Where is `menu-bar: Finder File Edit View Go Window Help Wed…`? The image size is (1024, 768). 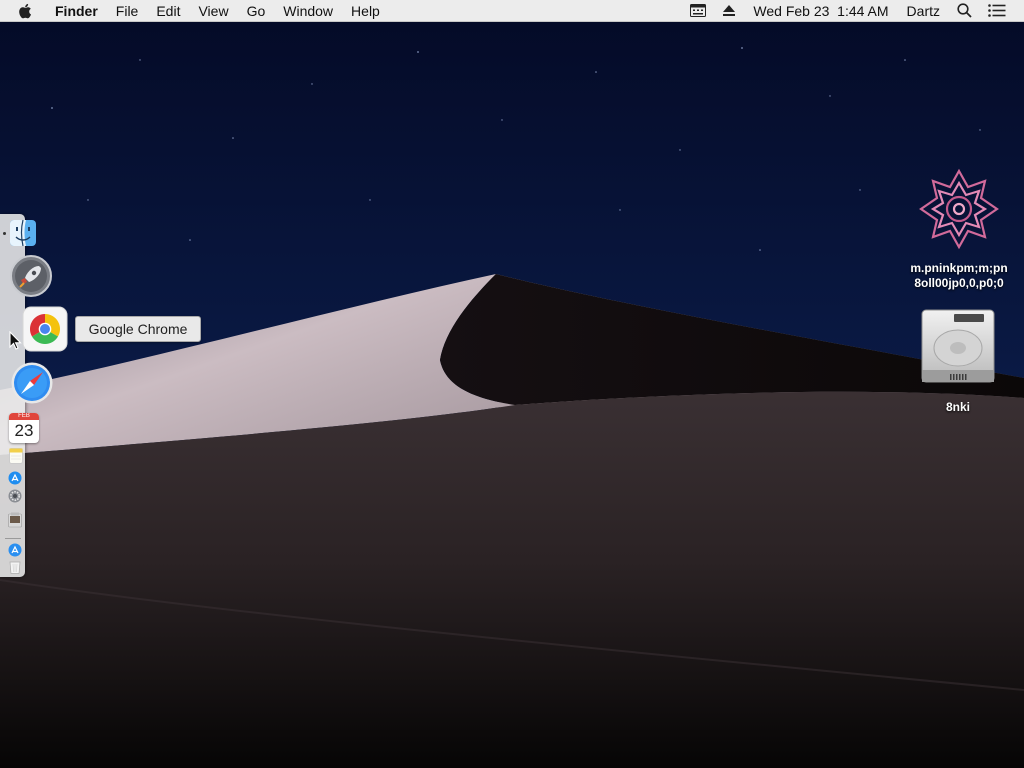 menu-bar: Finder File Edit View Go Window Help Wed… is located at coordinates (512, 11).